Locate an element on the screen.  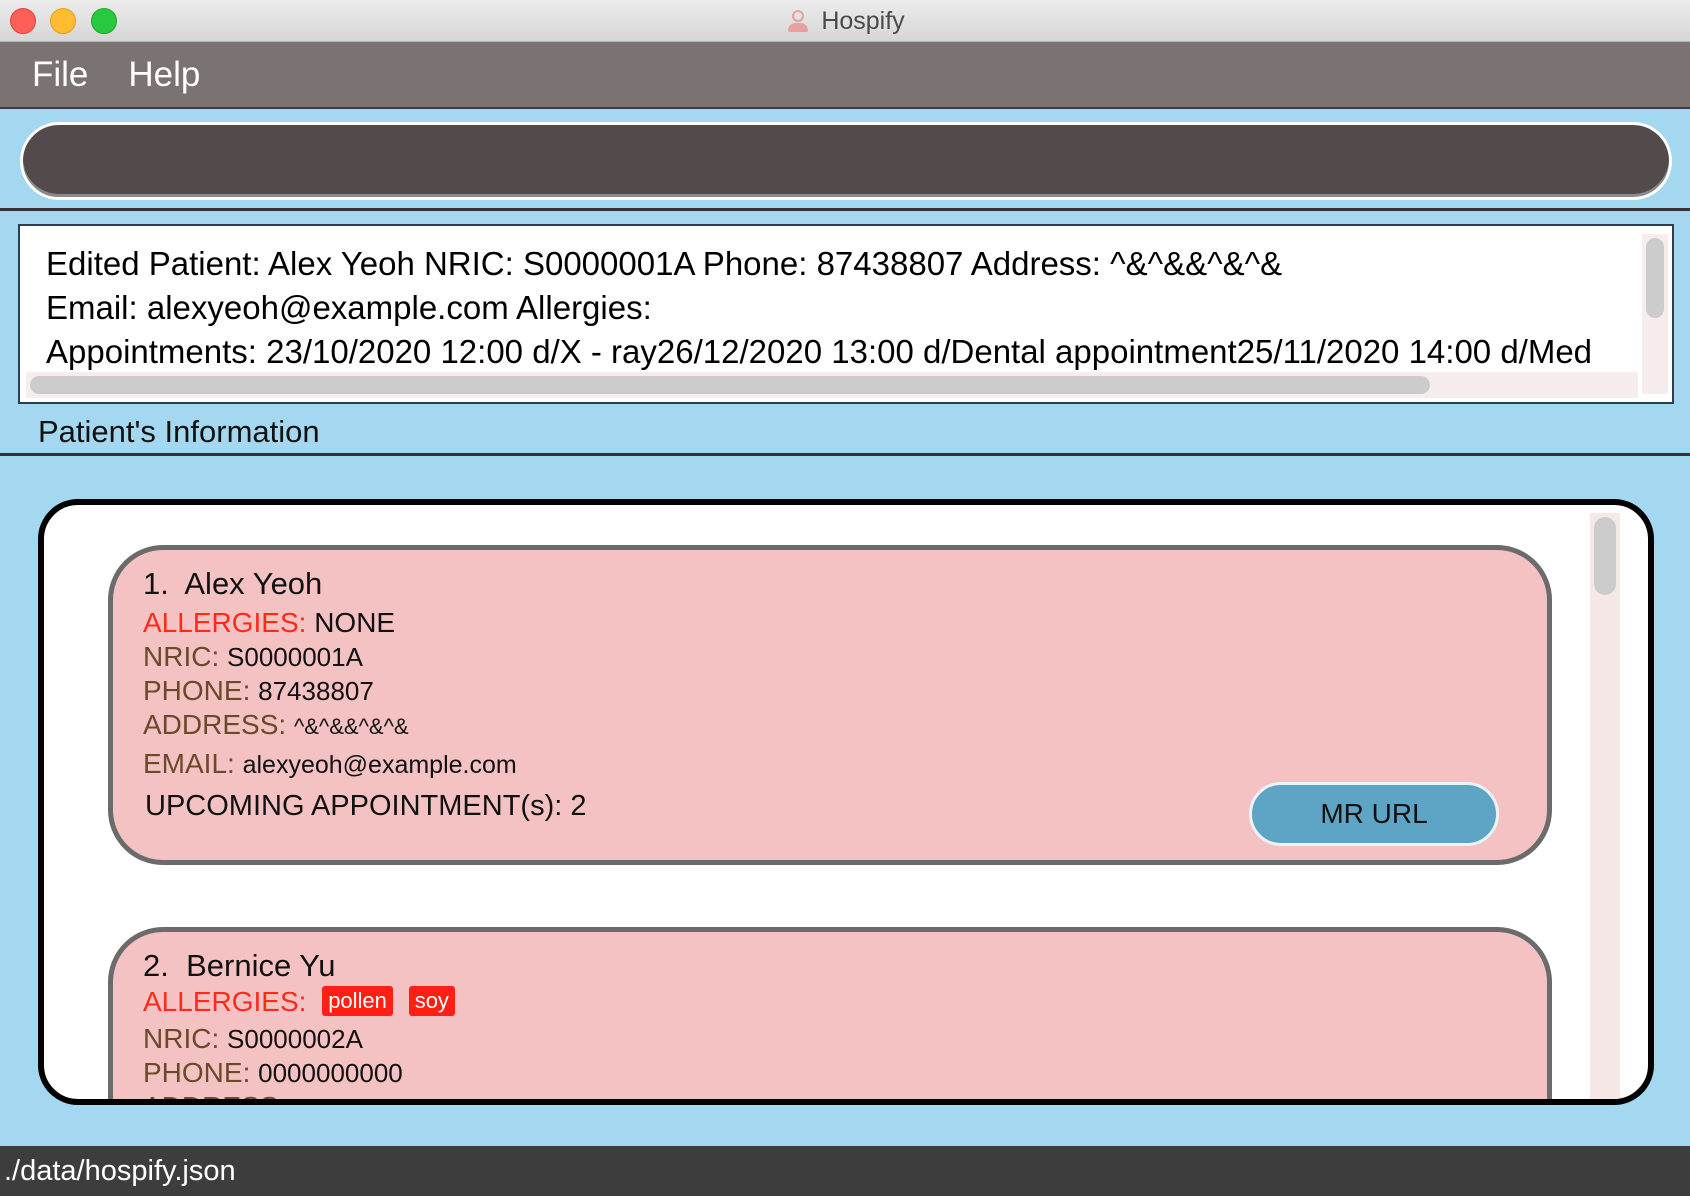
allergies-row: ALLERGIES: pollen soy is located at coordinates (299, 1002).